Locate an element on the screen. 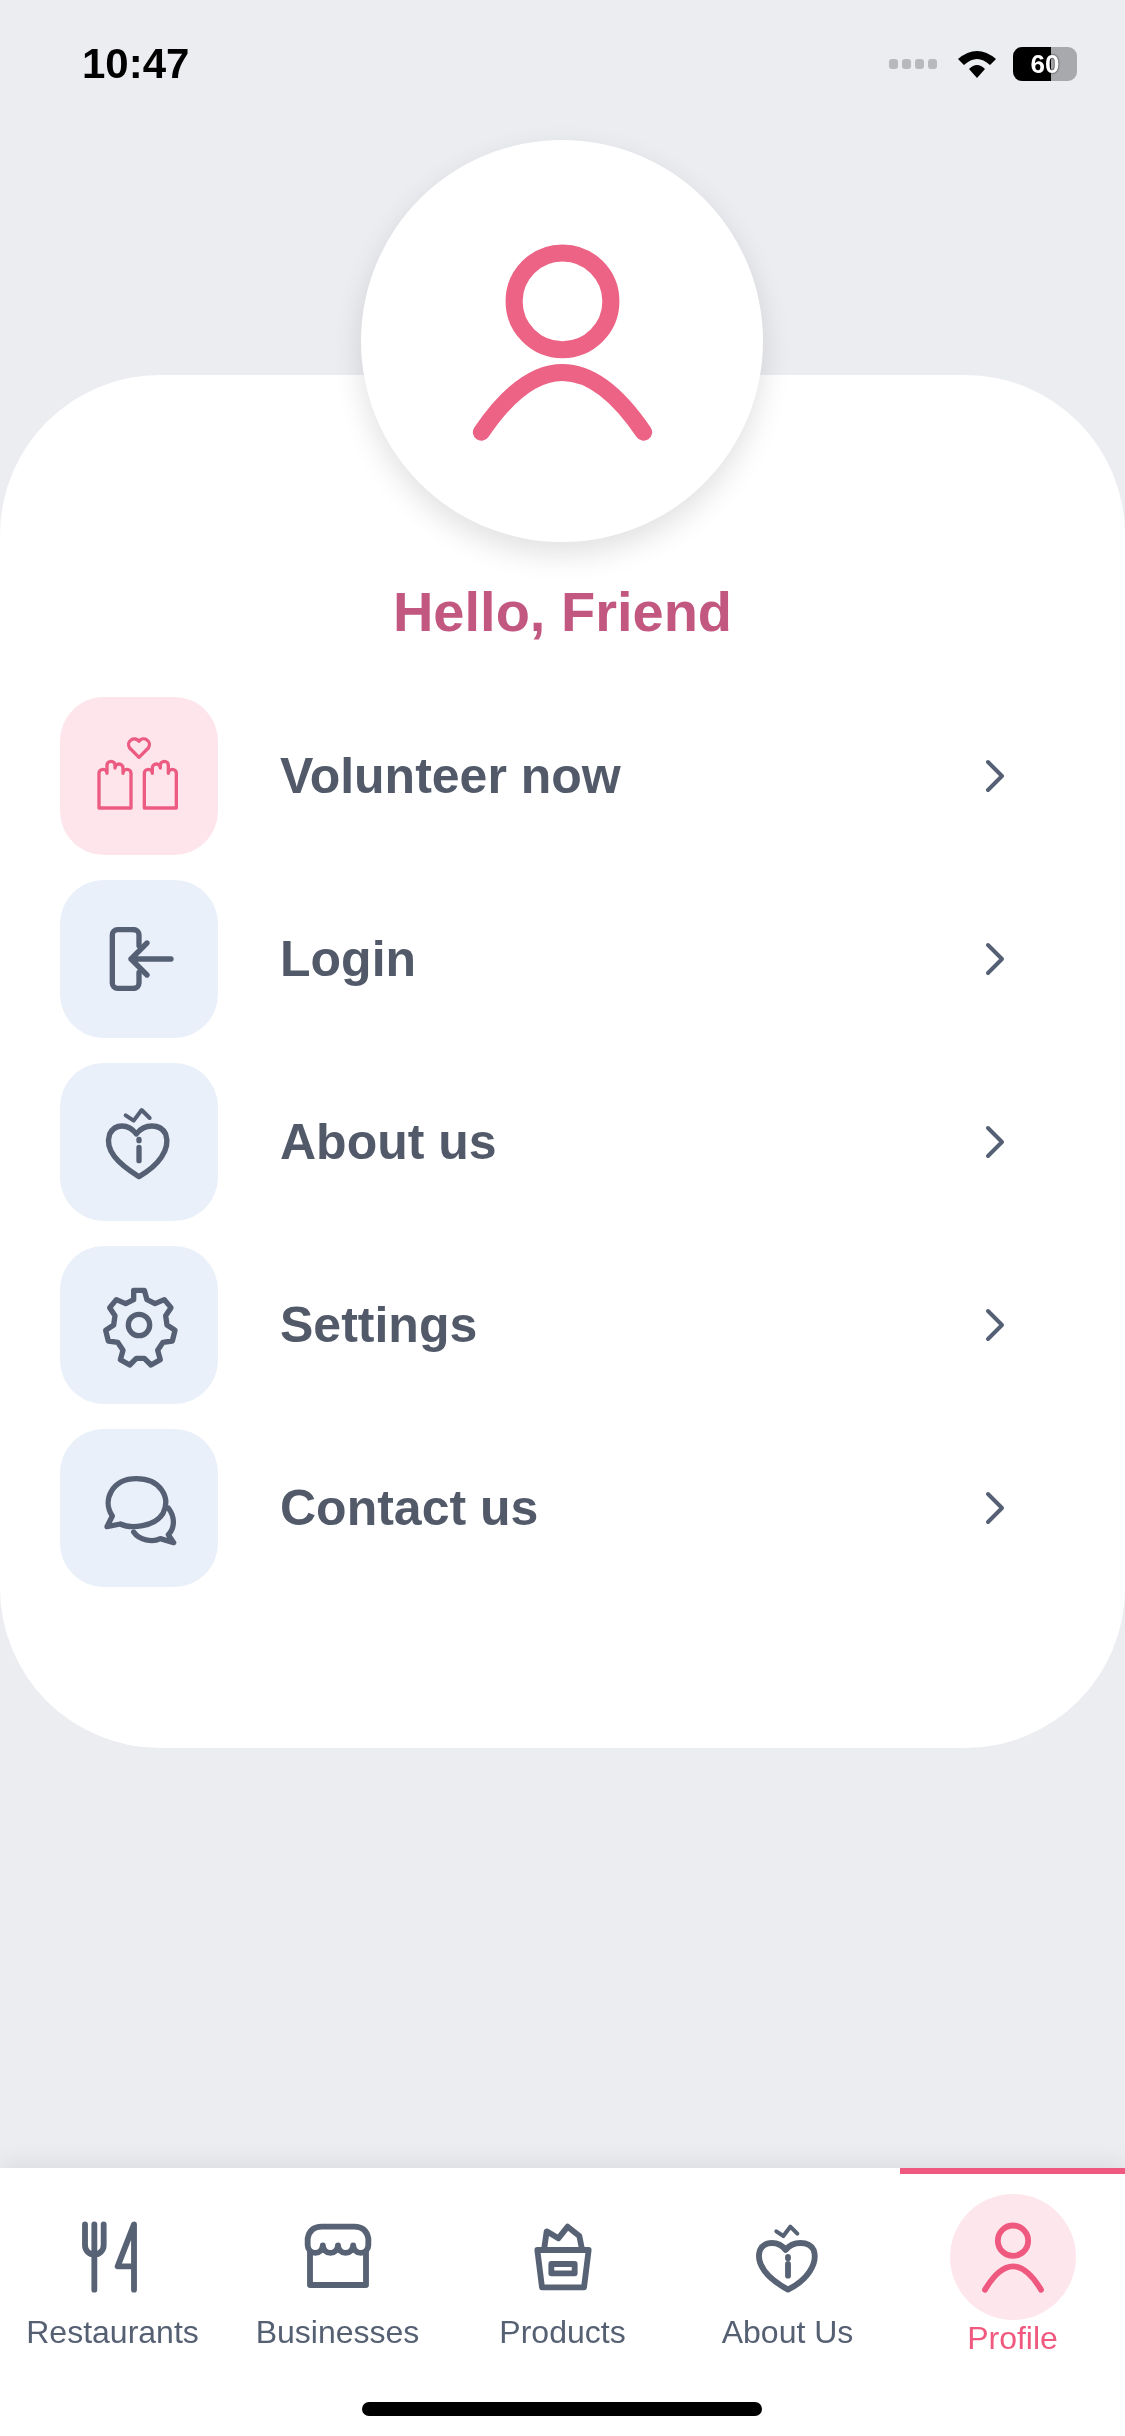  status-time: 10:47 is located at coordinates (136, 64).